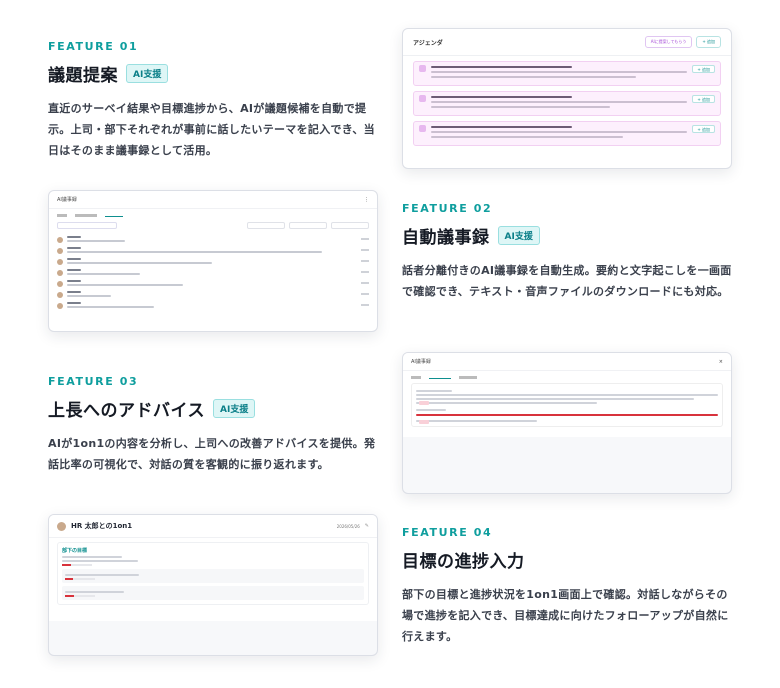 The image size is (780, 688). What do you see at coordinates (126, 411) in the screenshot?
I see `feature-title: 上長へのアドバイス` at bounding box center [126, 411].